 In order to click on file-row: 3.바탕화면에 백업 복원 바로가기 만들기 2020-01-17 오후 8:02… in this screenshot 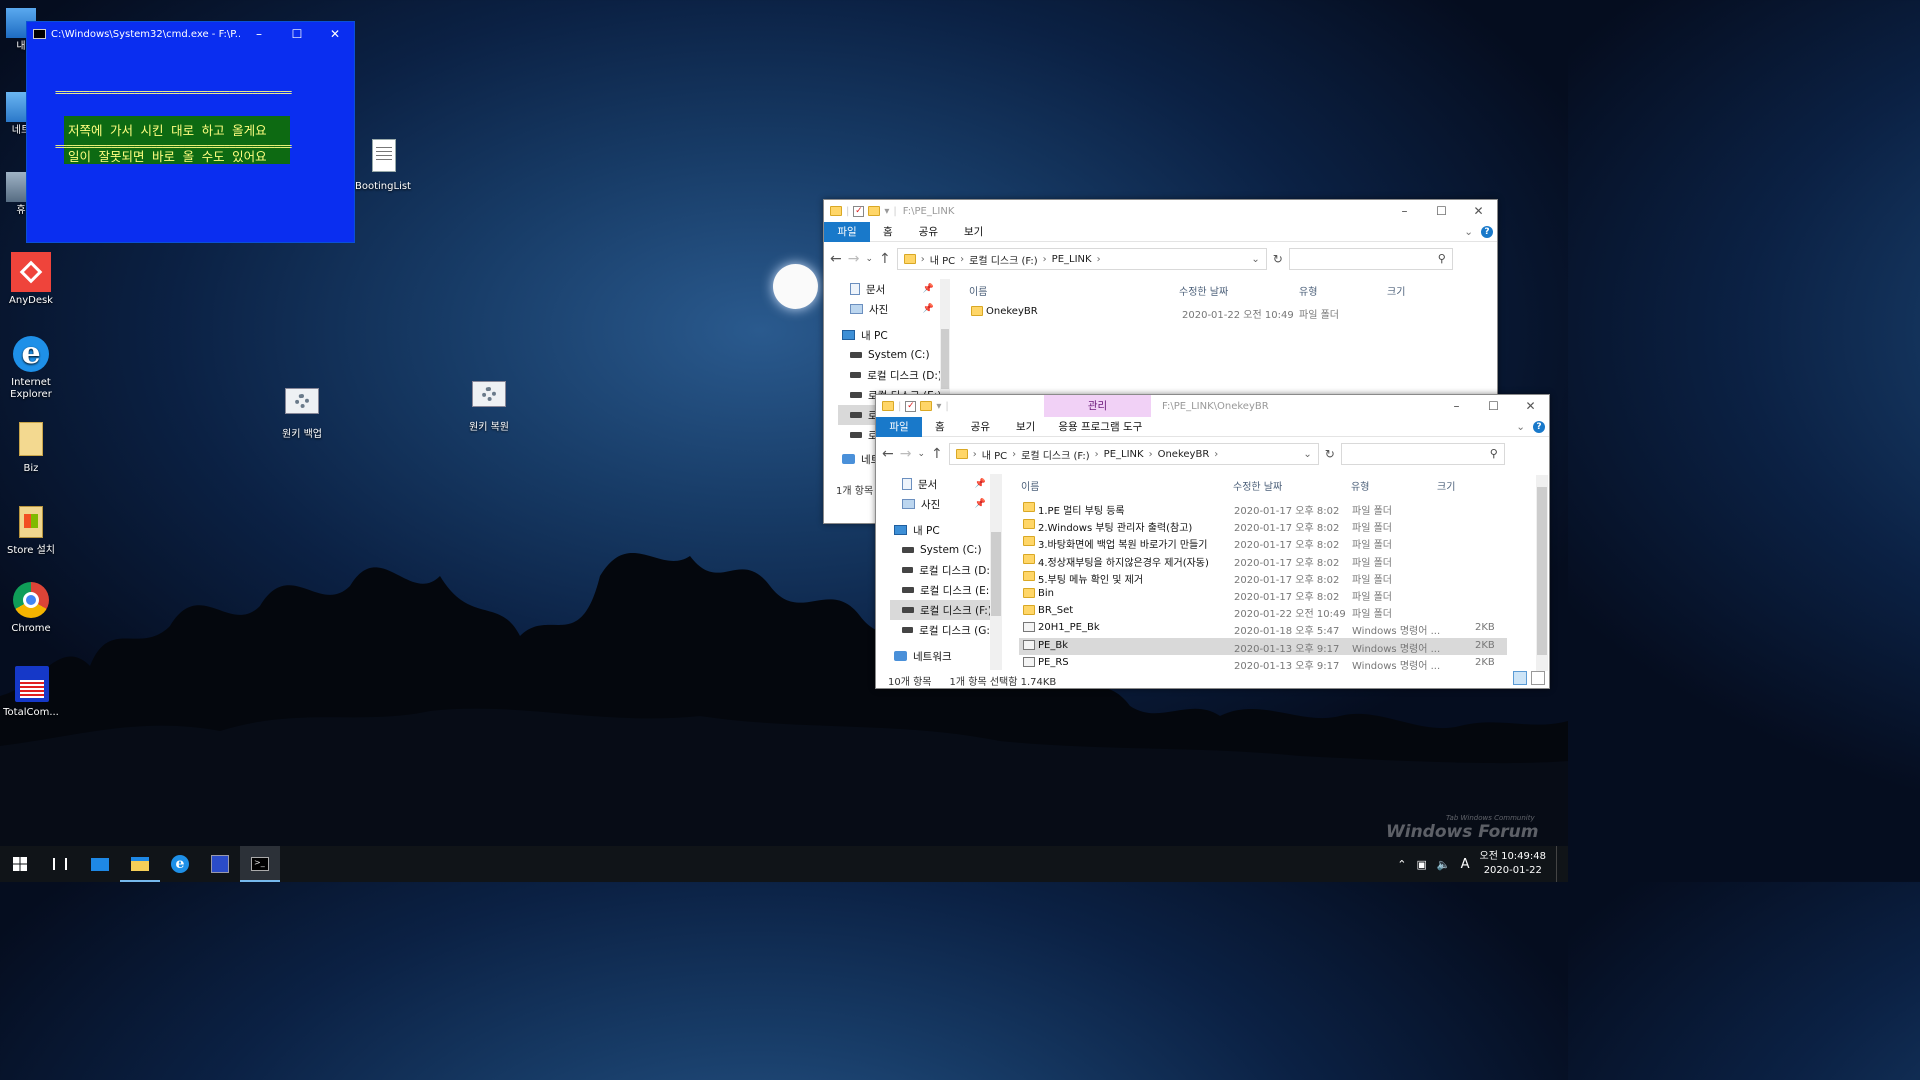, I will do `click(1263, 542)`.